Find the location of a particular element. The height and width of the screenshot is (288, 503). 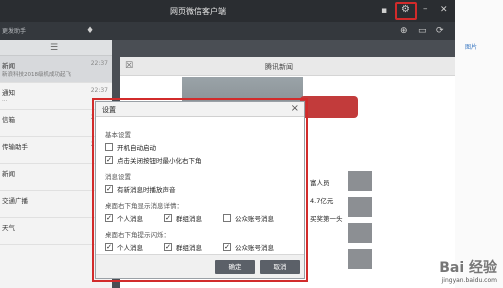

auto-start-checkbox: 开机自动启动 is located at coordinates (130, 147).